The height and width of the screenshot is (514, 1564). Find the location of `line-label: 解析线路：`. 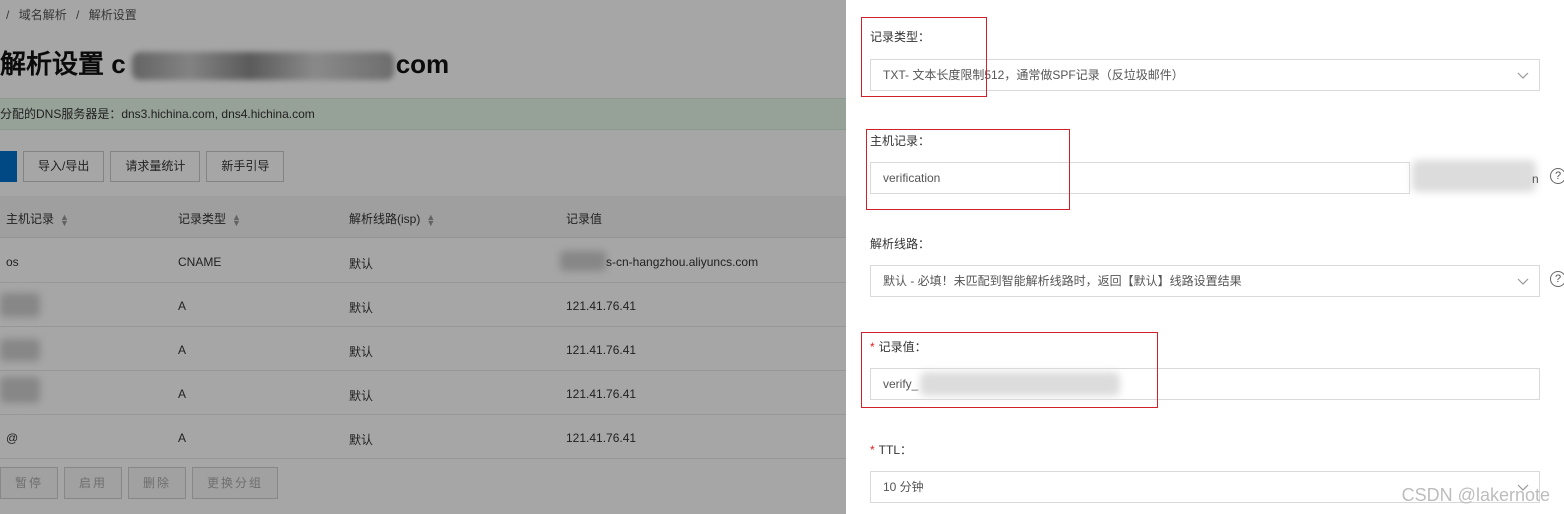

line-label: 解析线路： is located at coordinates (900, 244).